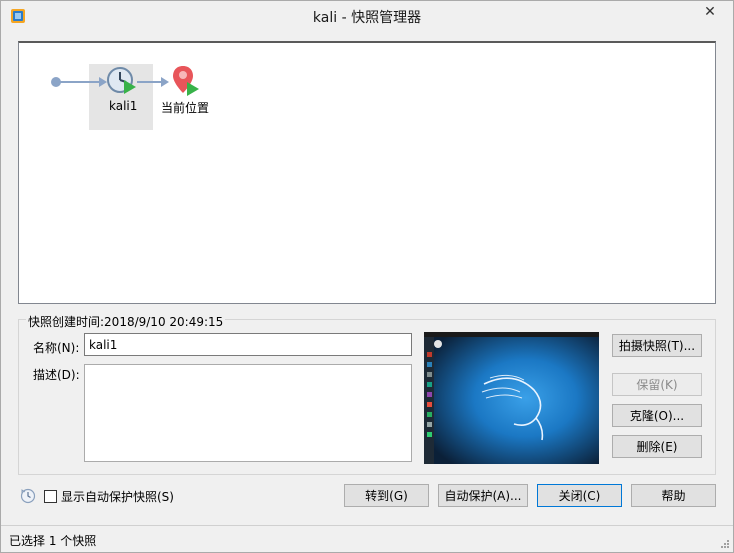 This screenshot has width=734, height=553. Describe the element at coordinates (123, 106) in the screenshot. I see `snapshot-node-label: kali1` at that location.